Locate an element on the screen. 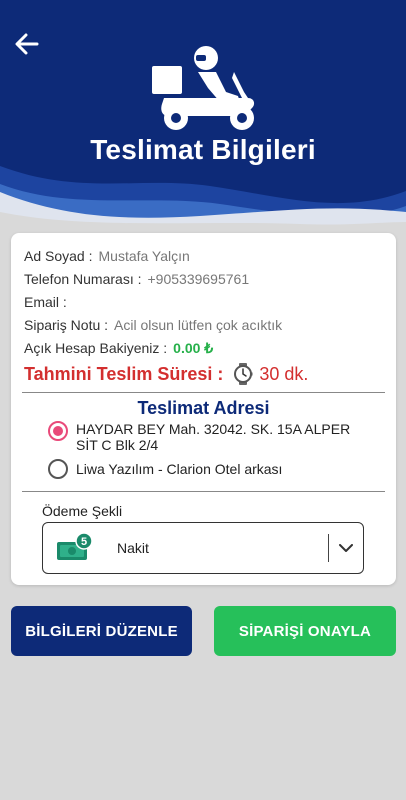 The image size is (406, 800). name-row: Ad Soyad : Mustafa Yalçın is located at coordinates (107, 256).